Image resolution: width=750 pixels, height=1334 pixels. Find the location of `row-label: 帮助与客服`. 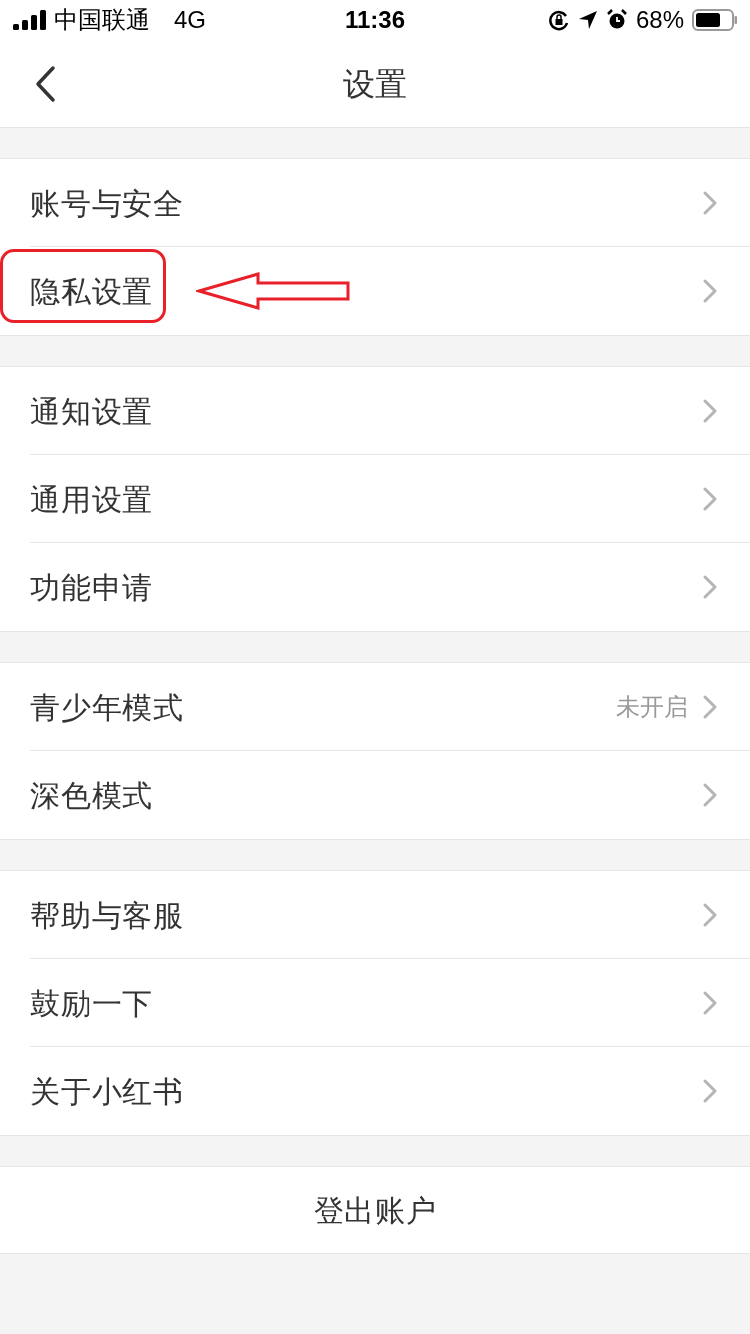

row-label: 帮助与客服 is located at coordinates (107, 915).